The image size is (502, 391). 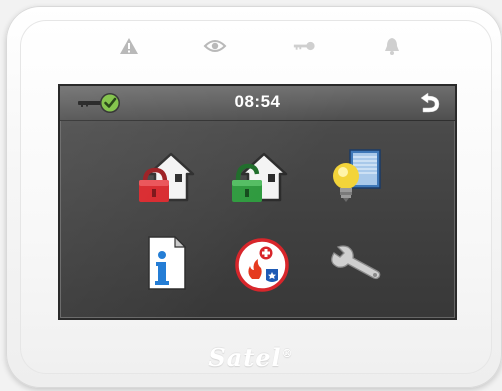 What do you see at coordinates (287, 353) in the screenshot?
I see `brand-mark: ®` at bounding box center [287, 353].